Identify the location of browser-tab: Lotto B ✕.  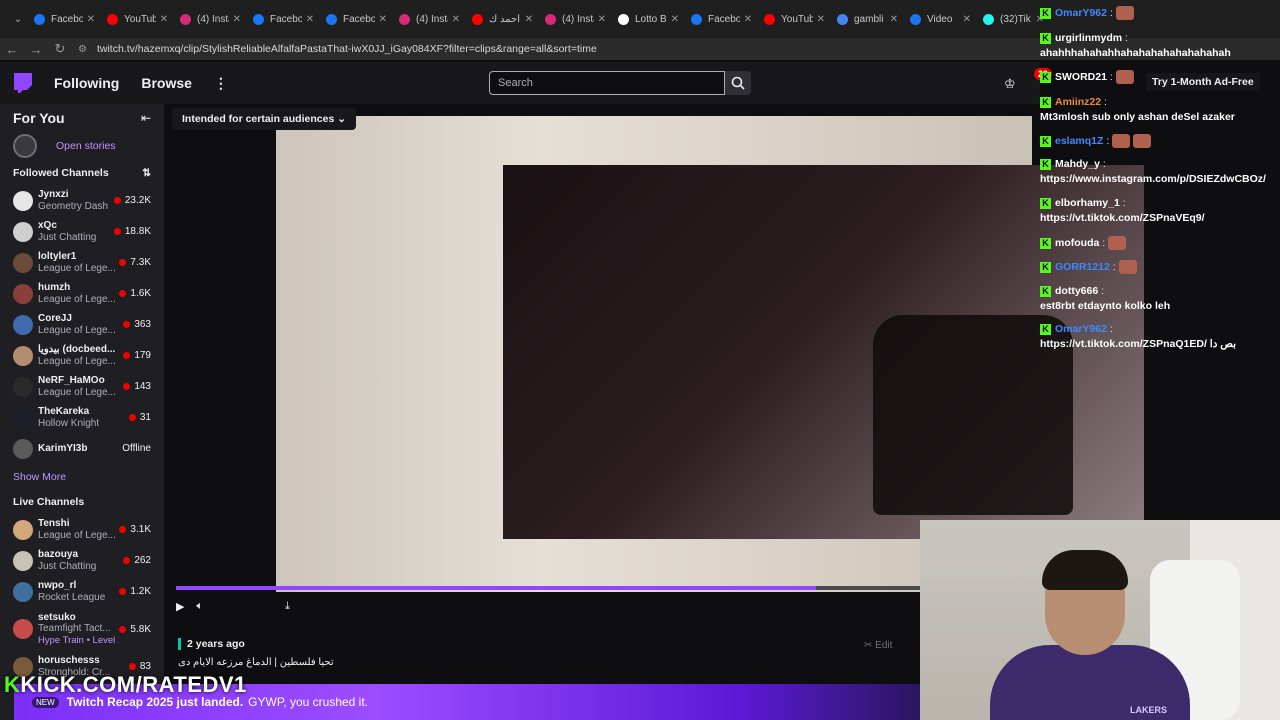
(648, 19).